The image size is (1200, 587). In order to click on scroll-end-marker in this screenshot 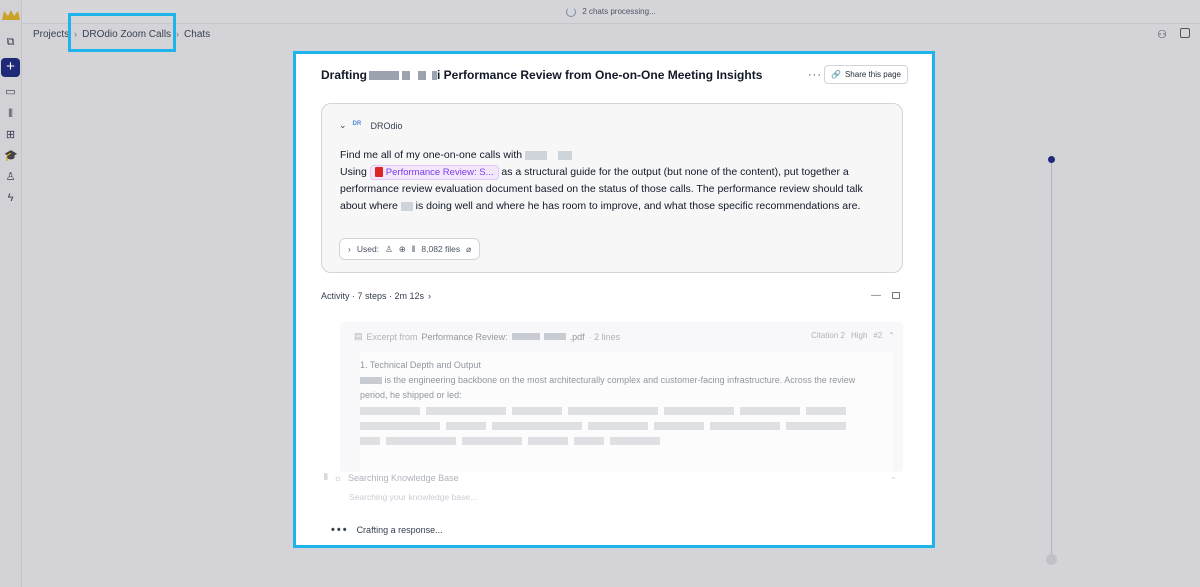, I will do `click(1051, 559)`.